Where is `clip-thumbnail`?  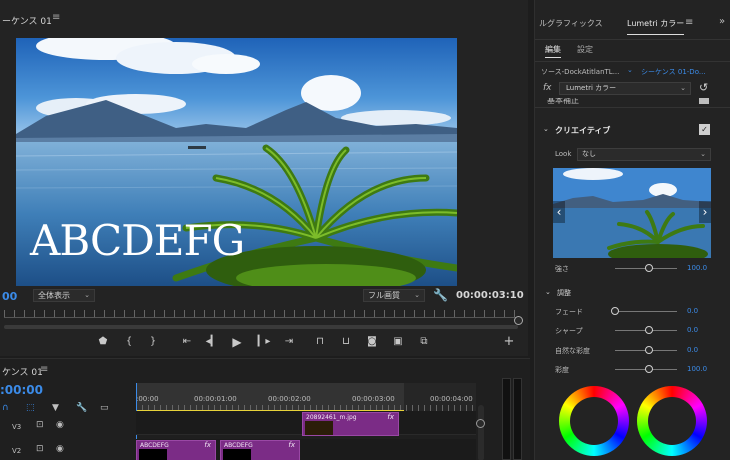
clip-thumbnail is located at coordinates (319, 428).